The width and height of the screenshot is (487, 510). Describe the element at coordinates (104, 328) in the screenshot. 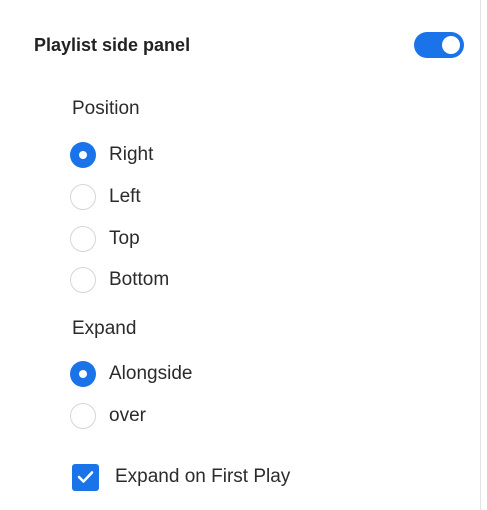

I see `expand-label: Expand` at that location.